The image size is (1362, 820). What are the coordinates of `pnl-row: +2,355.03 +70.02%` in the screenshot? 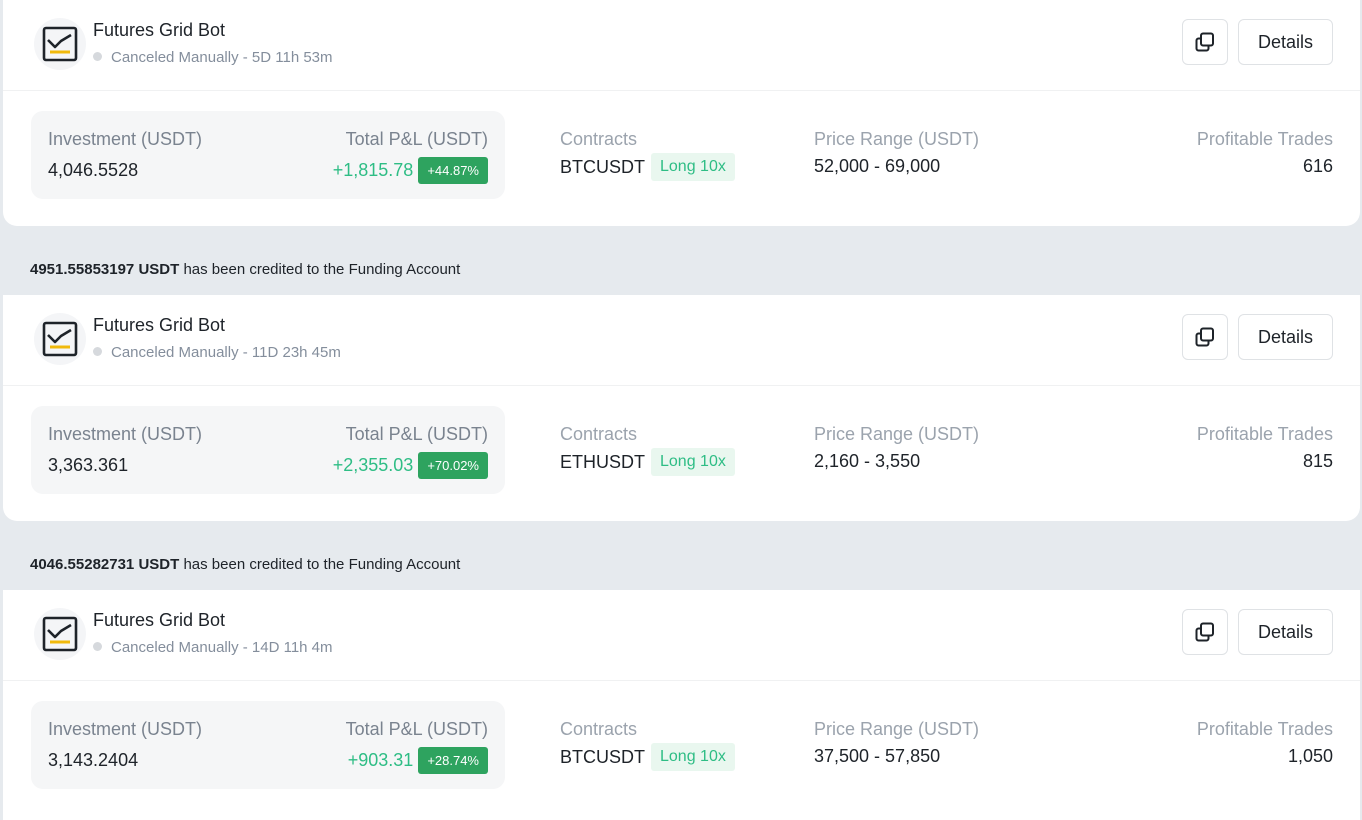 It's located at (410, 465).